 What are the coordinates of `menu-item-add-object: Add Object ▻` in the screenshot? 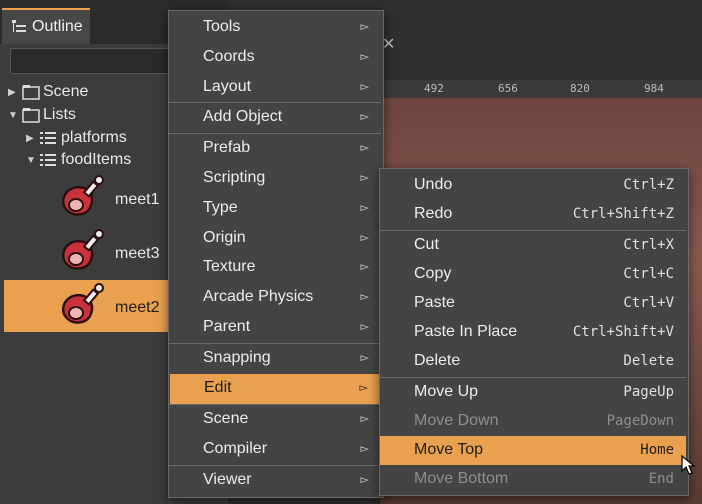 It's located at (275, 118).